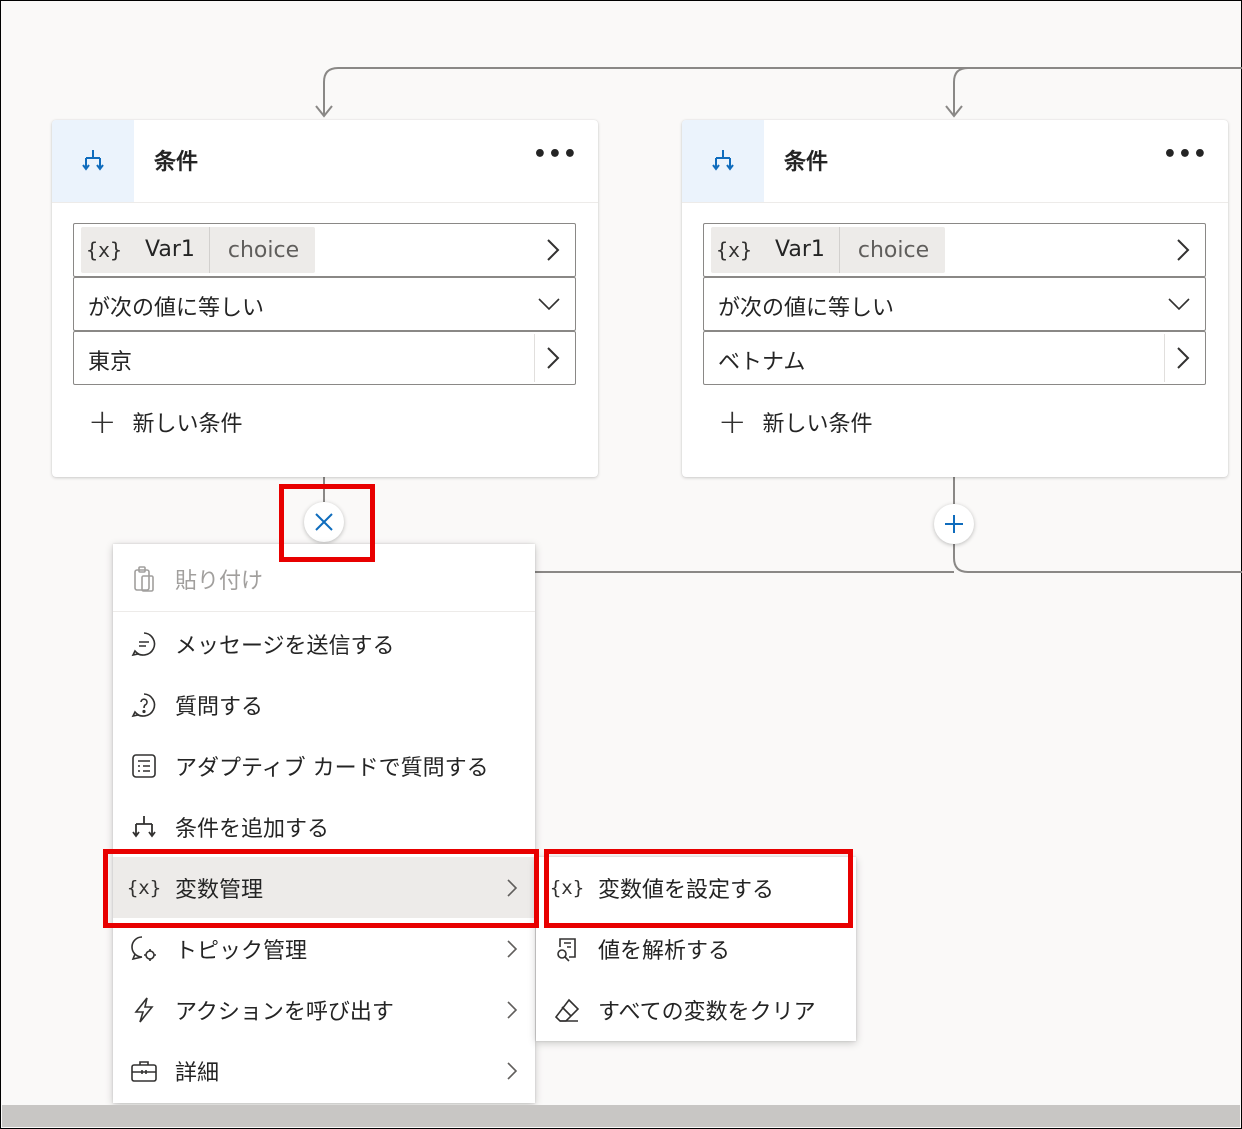 Image resolution: width=1242 pixels, height=1129 pixels. What do you see at coordinates (324, 611) in the screenshot?
I see `menu-divider` at bounding box center [324, 611].